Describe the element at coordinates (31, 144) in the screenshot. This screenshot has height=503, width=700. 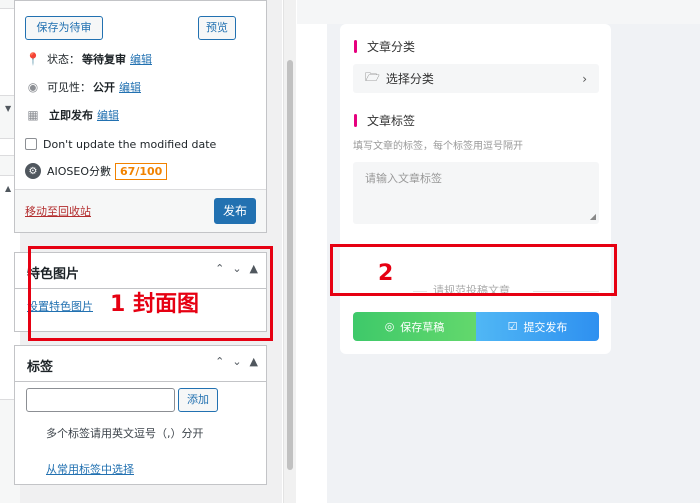
I see `dont-update-checkbox` at that location.